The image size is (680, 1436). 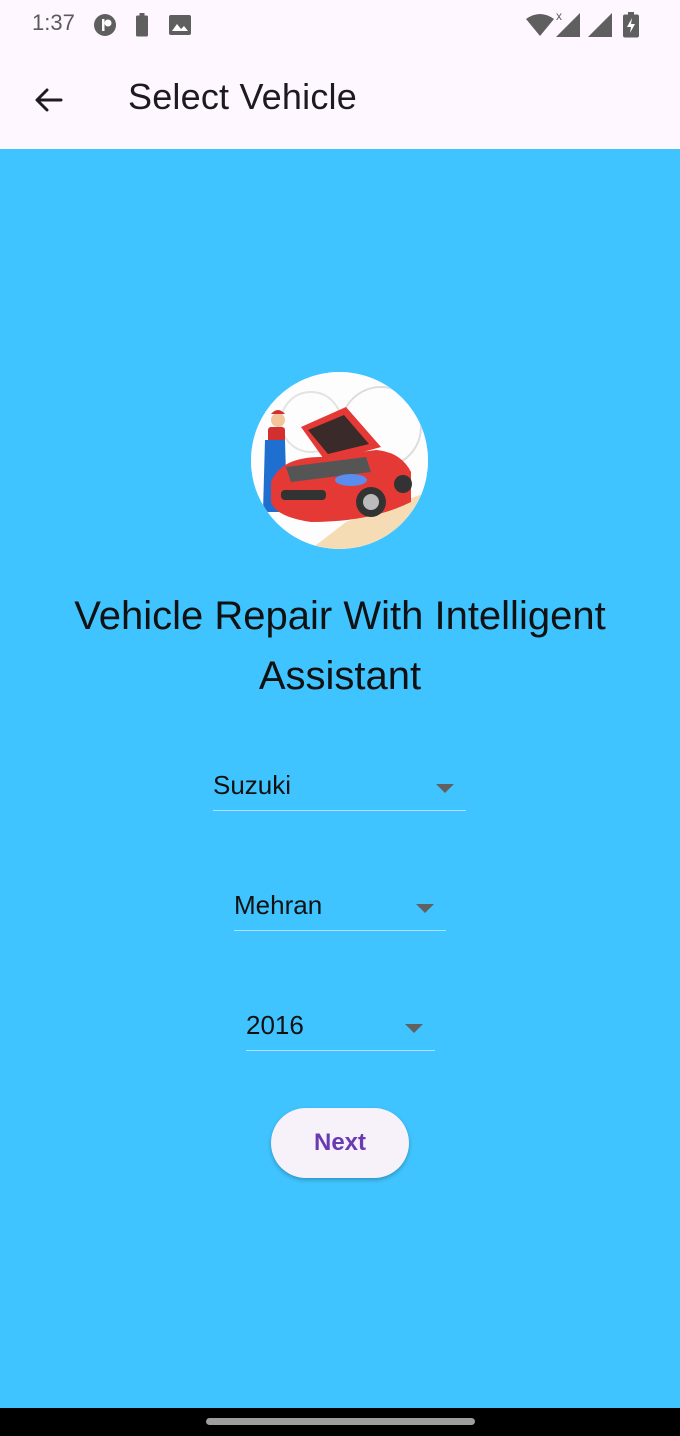 I want to click on year-dropdown: 2016, so click(x=340, y=1024).